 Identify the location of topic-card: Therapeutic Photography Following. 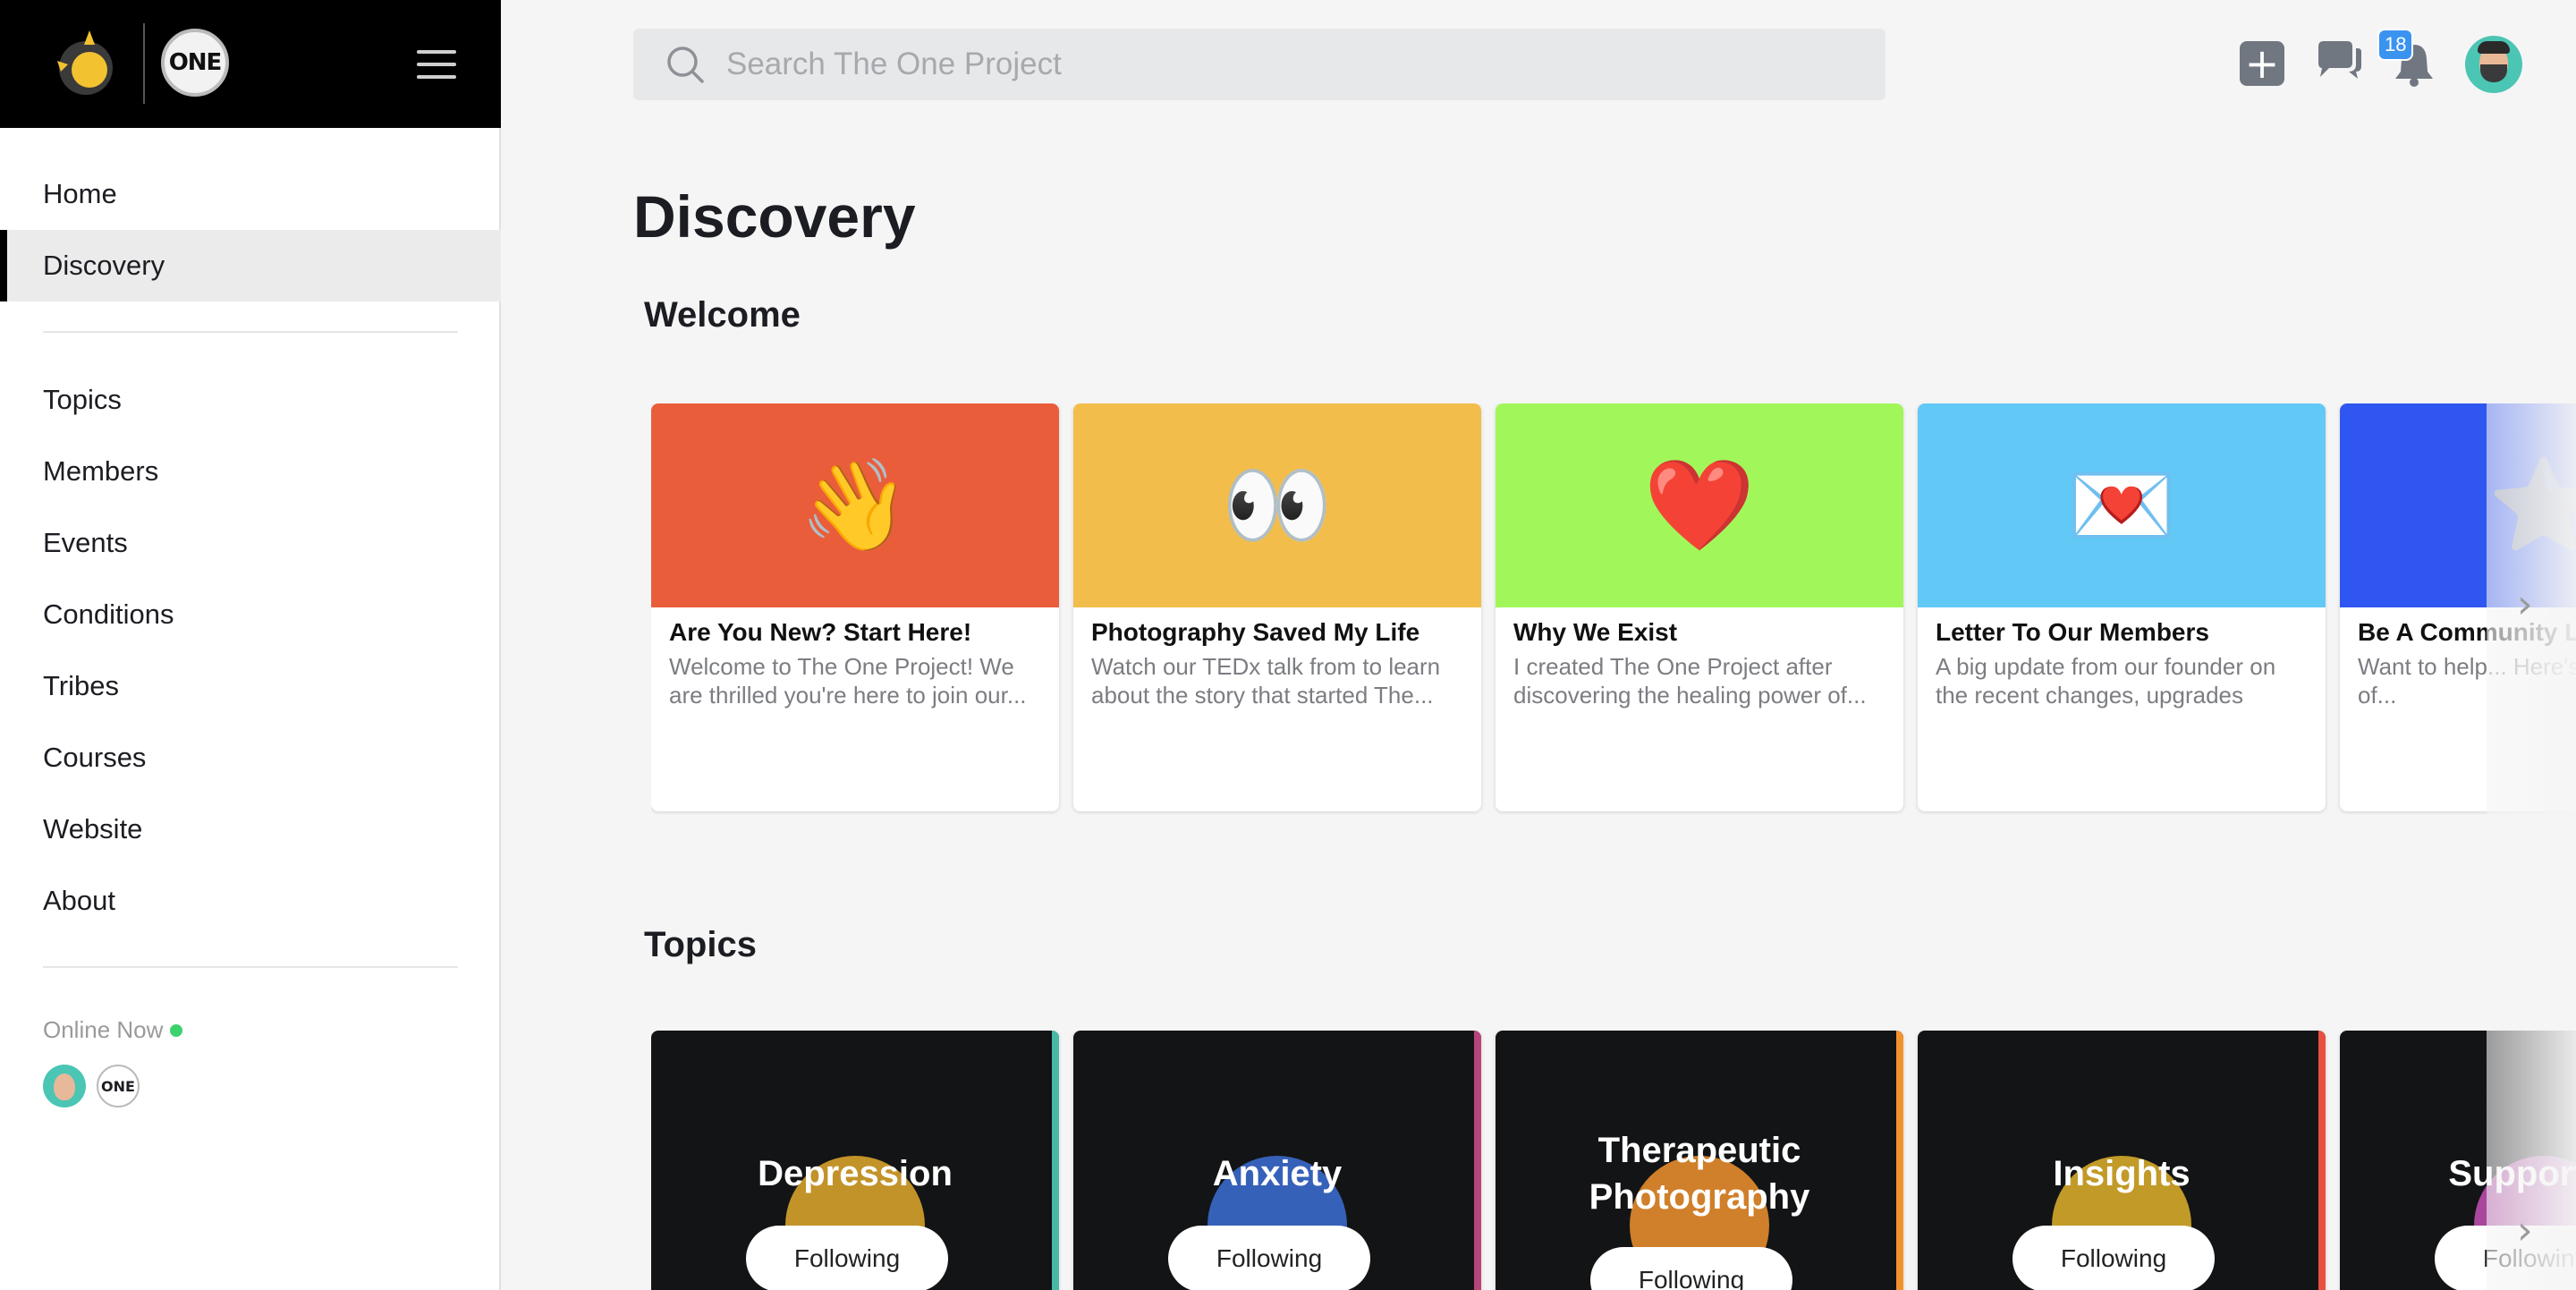
(1699, 1160).